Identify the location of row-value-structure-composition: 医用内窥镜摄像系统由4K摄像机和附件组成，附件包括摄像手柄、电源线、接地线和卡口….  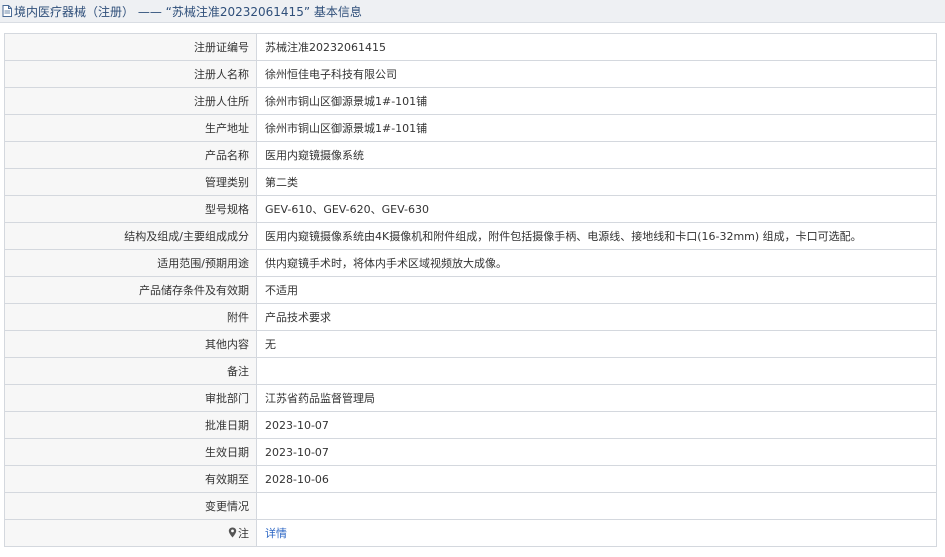
(596, 236).